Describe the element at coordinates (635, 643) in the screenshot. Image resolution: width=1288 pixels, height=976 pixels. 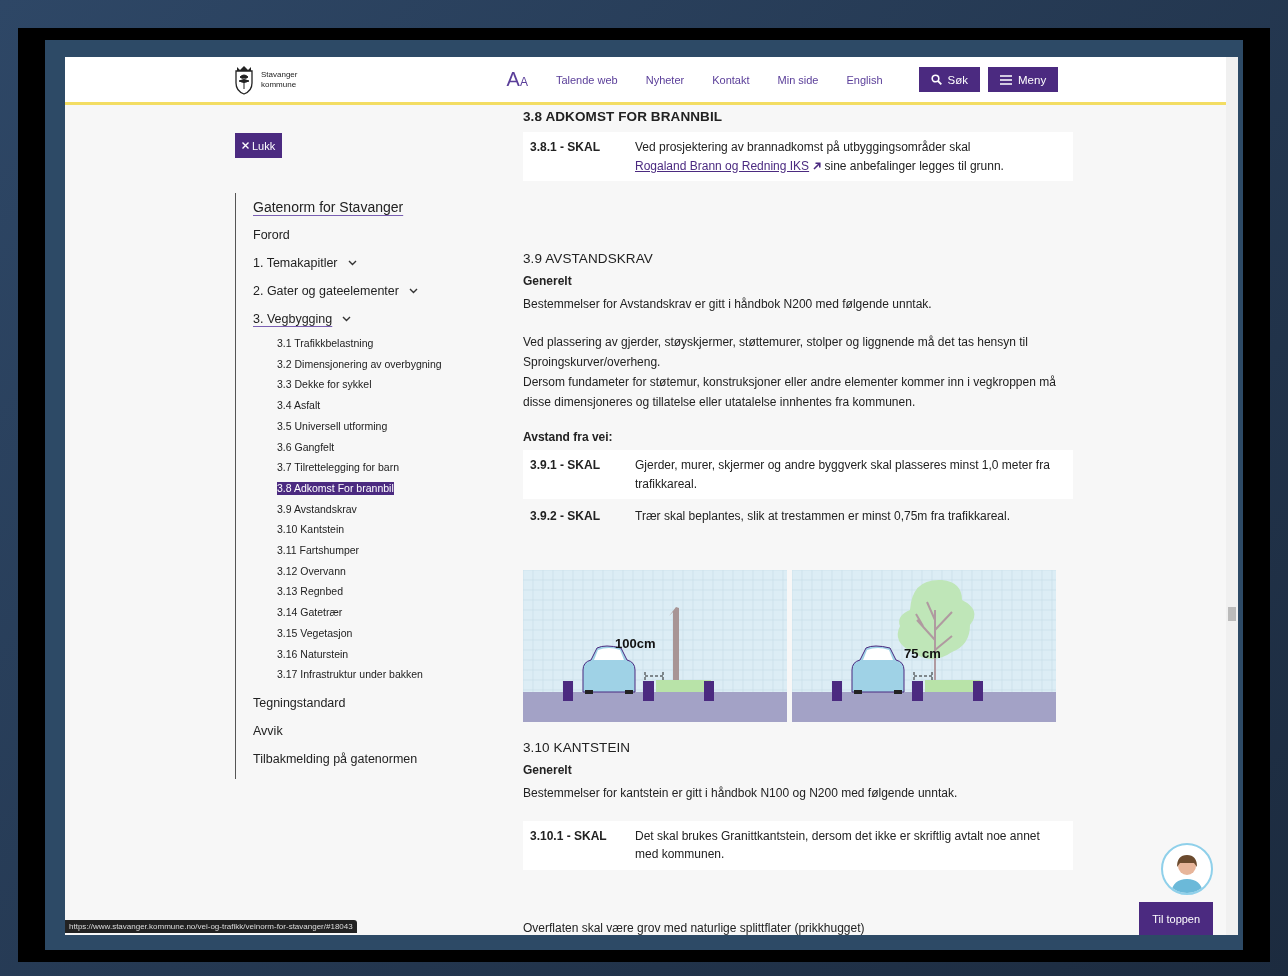
I see `distance-label: 100cm` at that location.